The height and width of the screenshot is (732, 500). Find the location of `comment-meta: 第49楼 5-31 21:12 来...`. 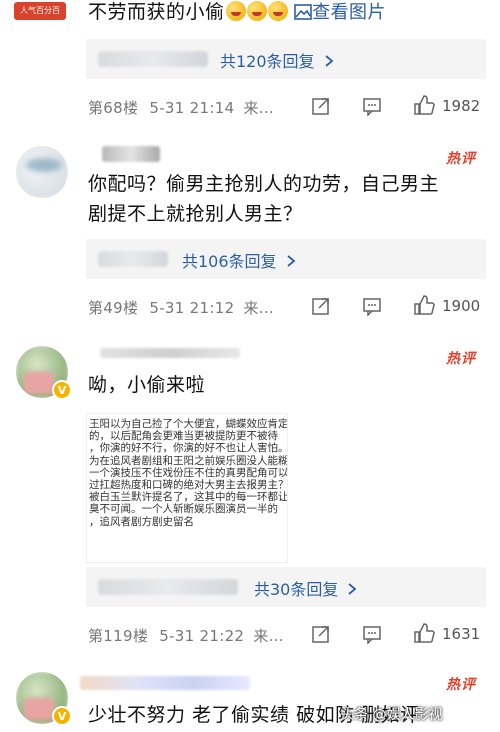

comment-meta: 第49楼 5-31 21:12 来... is located at coordinates (181, 307).